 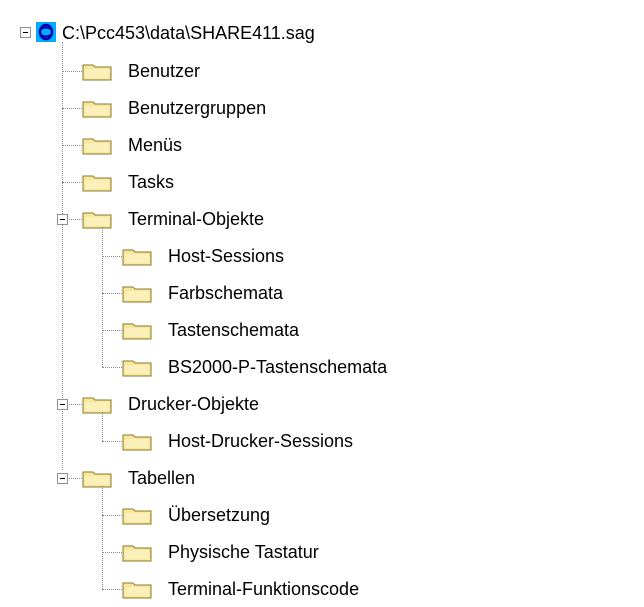 I want to click on tree-root: C:\Pcc453\data\SHARE411.sag, so click(x=188, y=32).